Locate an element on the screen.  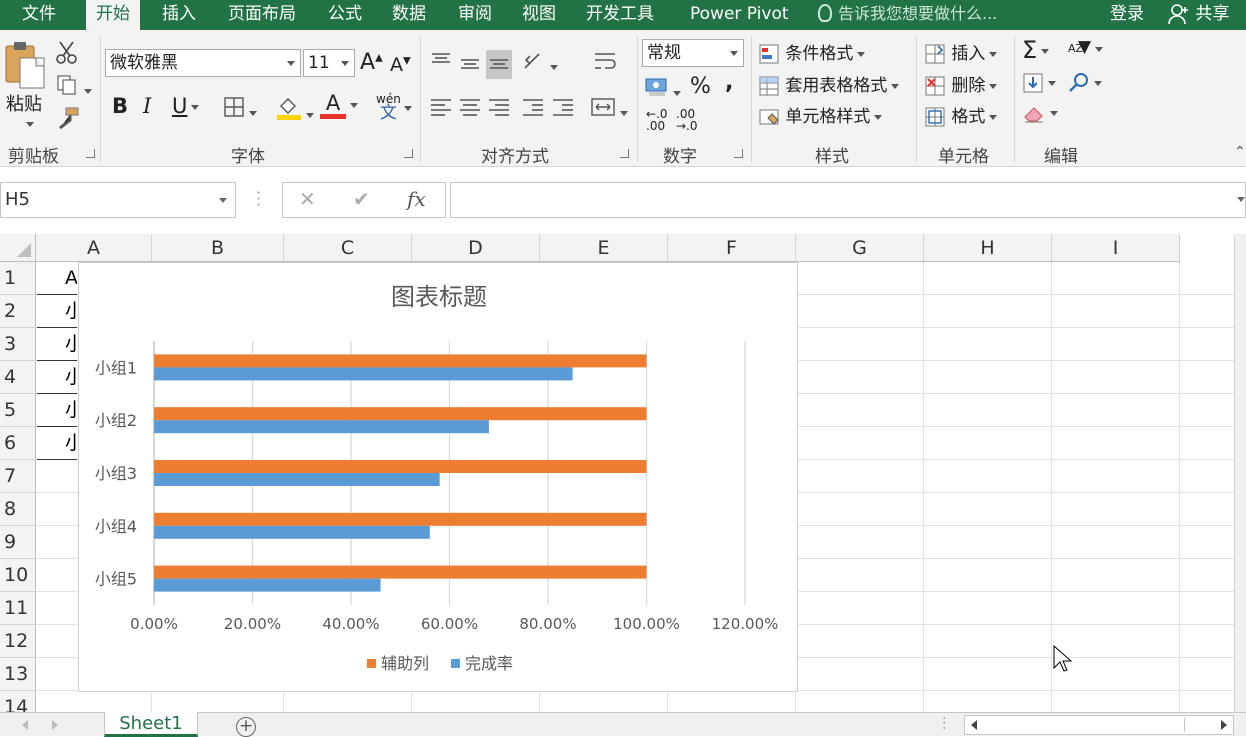
cell-A5: 小 is located at coordinates (57, 410).